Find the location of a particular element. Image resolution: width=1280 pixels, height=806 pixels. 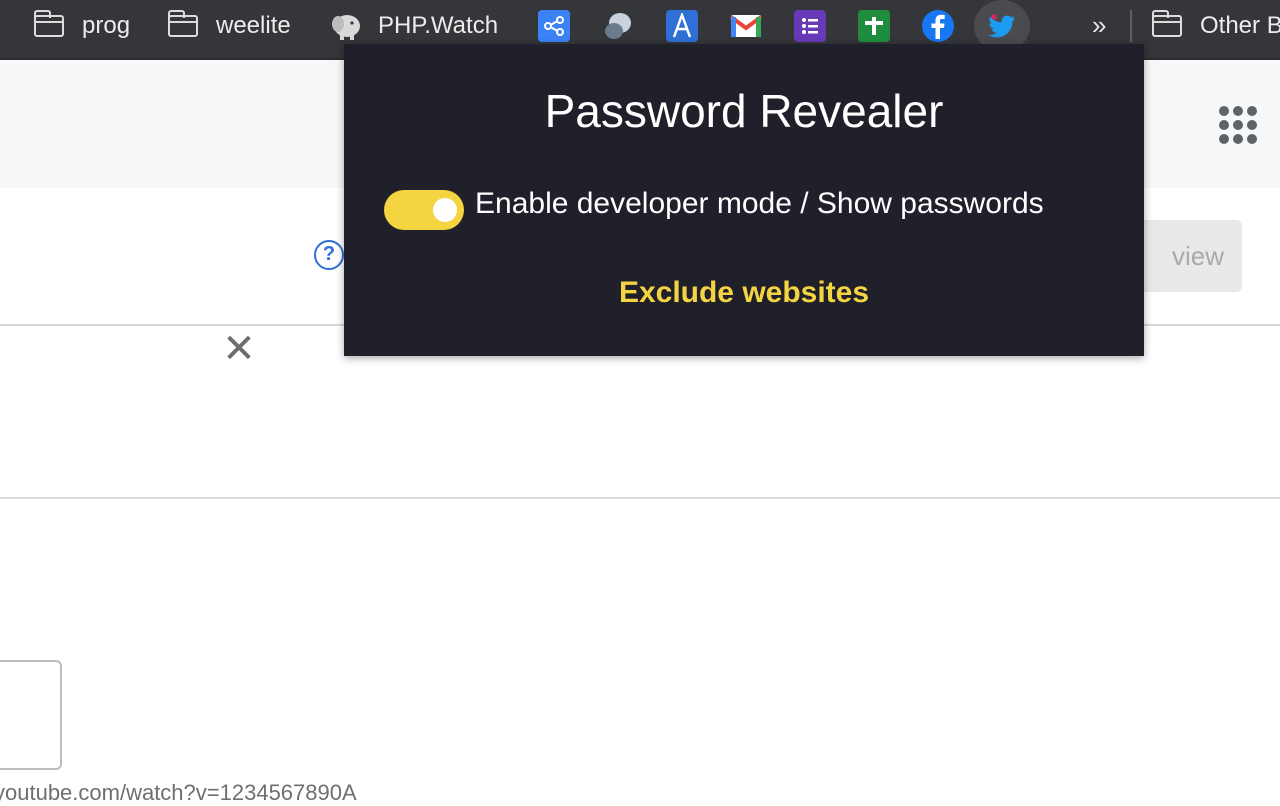

bookmarks-divider is located at coordinates (1131, 26).